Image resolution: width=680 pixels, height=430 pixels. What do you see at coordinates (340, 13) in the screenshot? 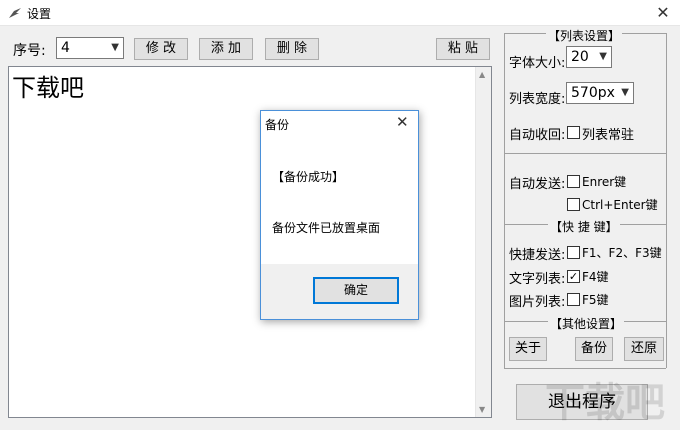
I see `title-bar` at bounding box center [340, 13].